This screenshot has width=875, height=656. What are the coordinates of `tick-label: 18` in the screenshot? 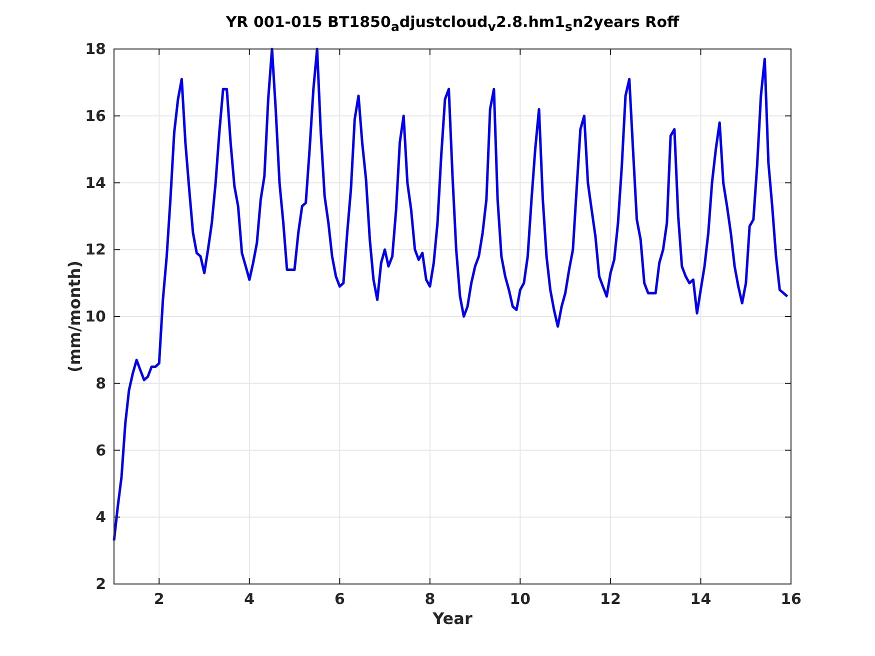 It's located at (95, 49).